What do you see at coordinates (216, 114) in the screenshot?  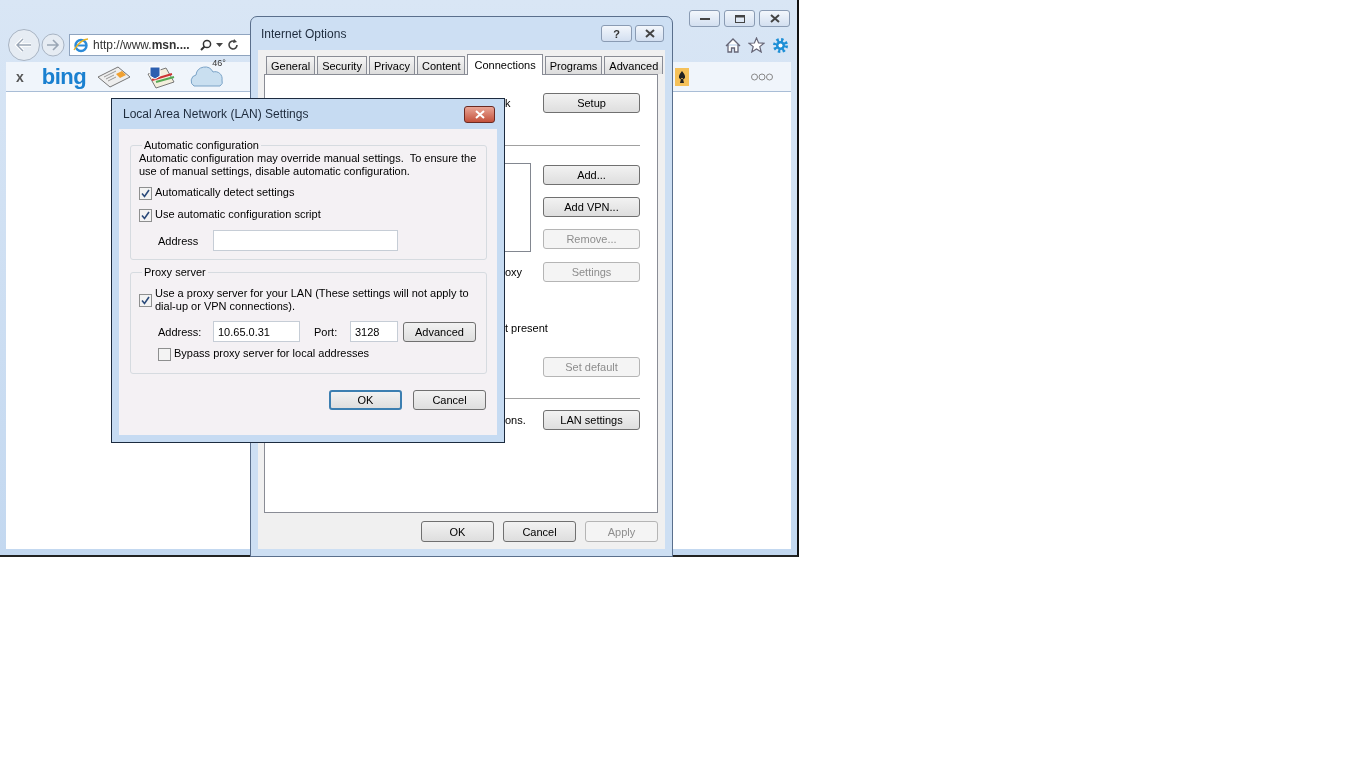 I see `dialog-title: Local Area Network (LAN) Settings` at bounding box center [216, 114].